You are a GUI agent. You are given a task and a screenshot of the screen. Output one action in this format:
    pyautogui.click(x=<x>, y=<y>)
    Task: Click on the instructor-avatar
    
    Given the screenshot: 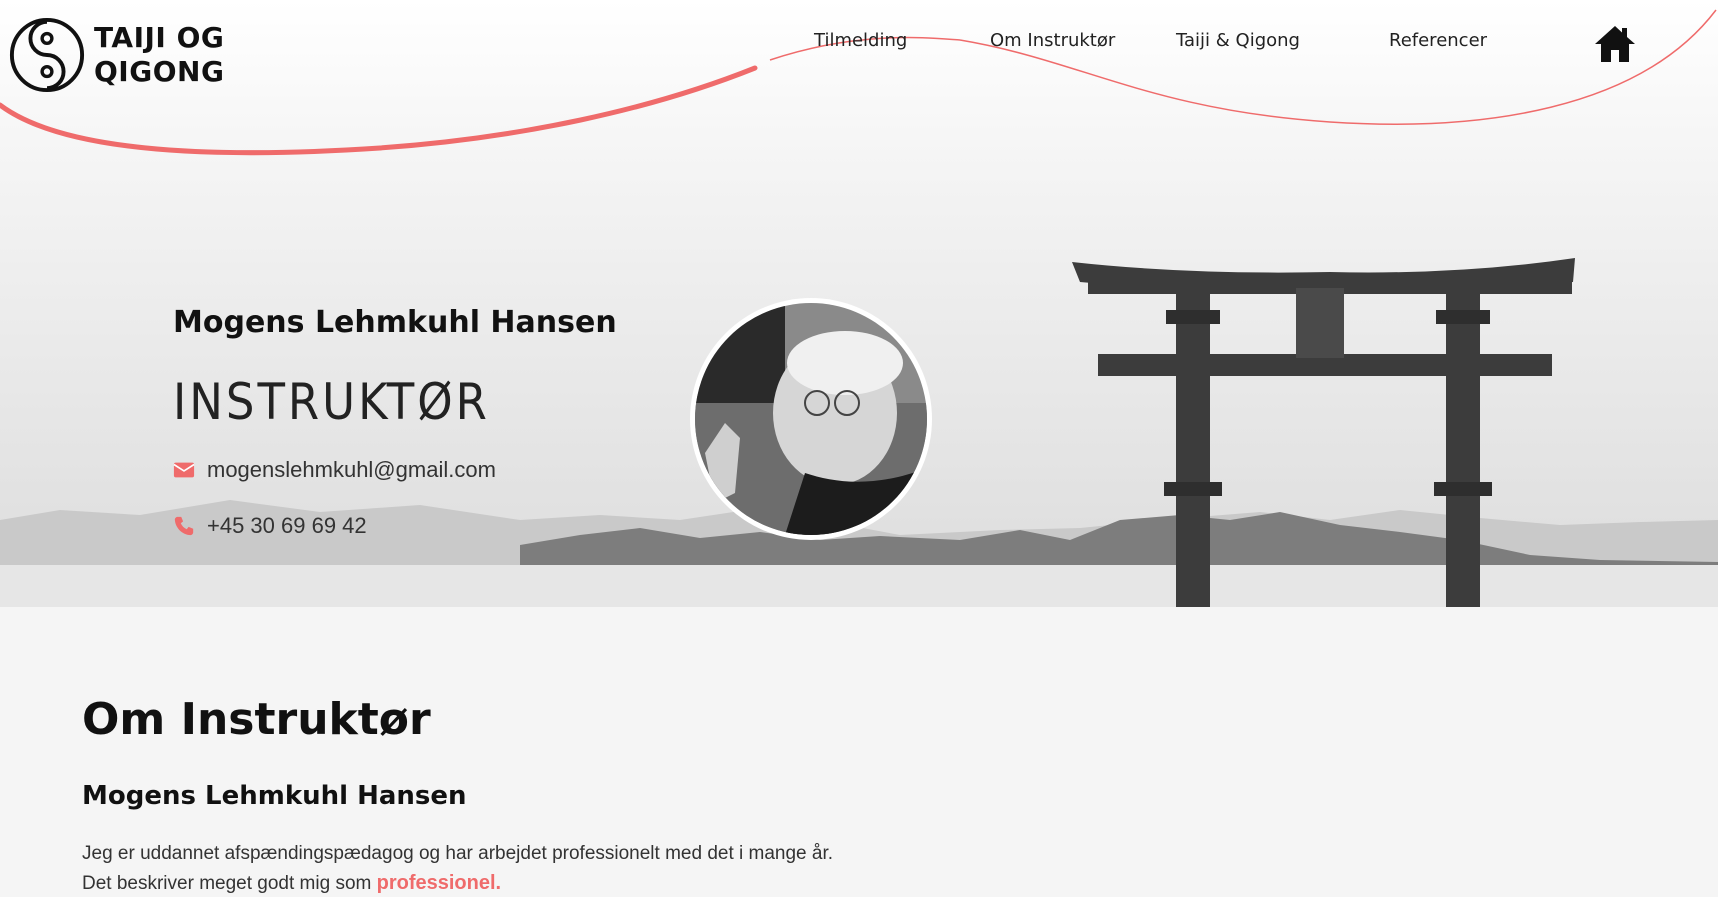 What is the action you would take?
    pyautogui.click(x=811, y=419)
    